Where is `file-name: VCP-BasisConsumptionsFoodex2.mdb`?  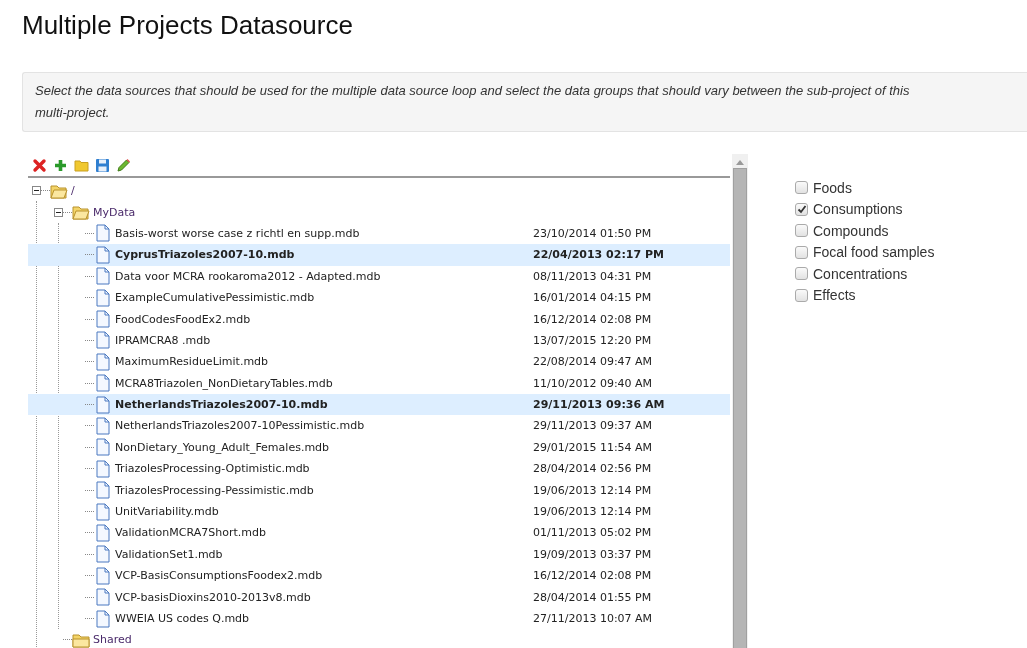 file-name: VCP-BasisConsumptionsFoodex2.mdb is located at coordinates (219, 576).